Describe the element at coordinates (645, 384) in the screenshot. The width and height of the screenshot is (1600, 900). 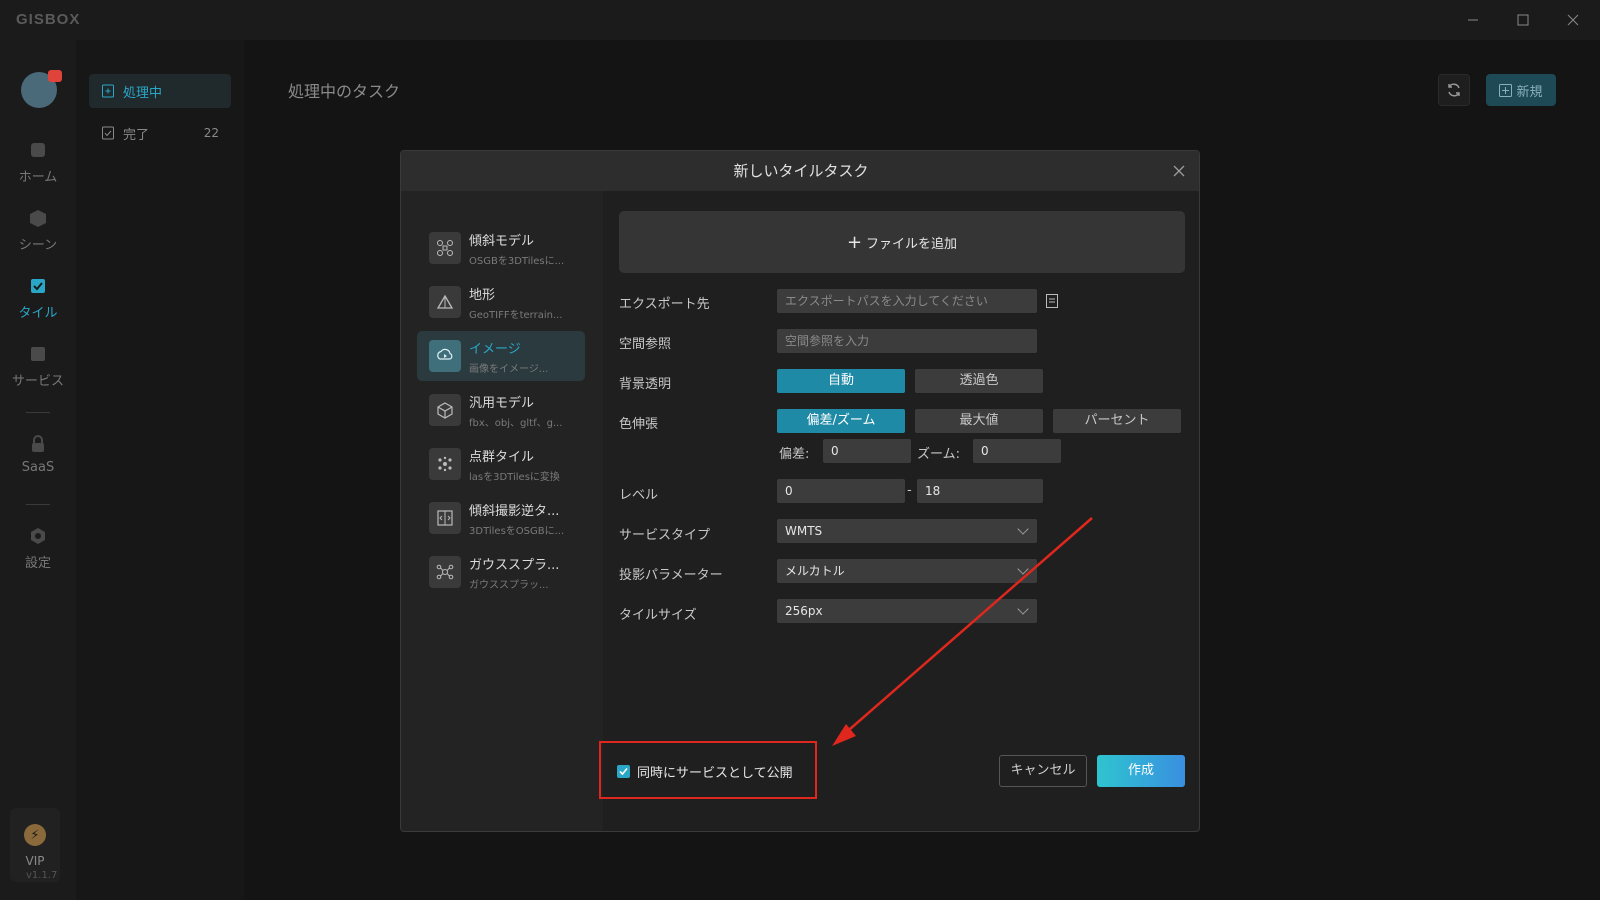
I see `bg-transparent-label: 背景透明` at that location.